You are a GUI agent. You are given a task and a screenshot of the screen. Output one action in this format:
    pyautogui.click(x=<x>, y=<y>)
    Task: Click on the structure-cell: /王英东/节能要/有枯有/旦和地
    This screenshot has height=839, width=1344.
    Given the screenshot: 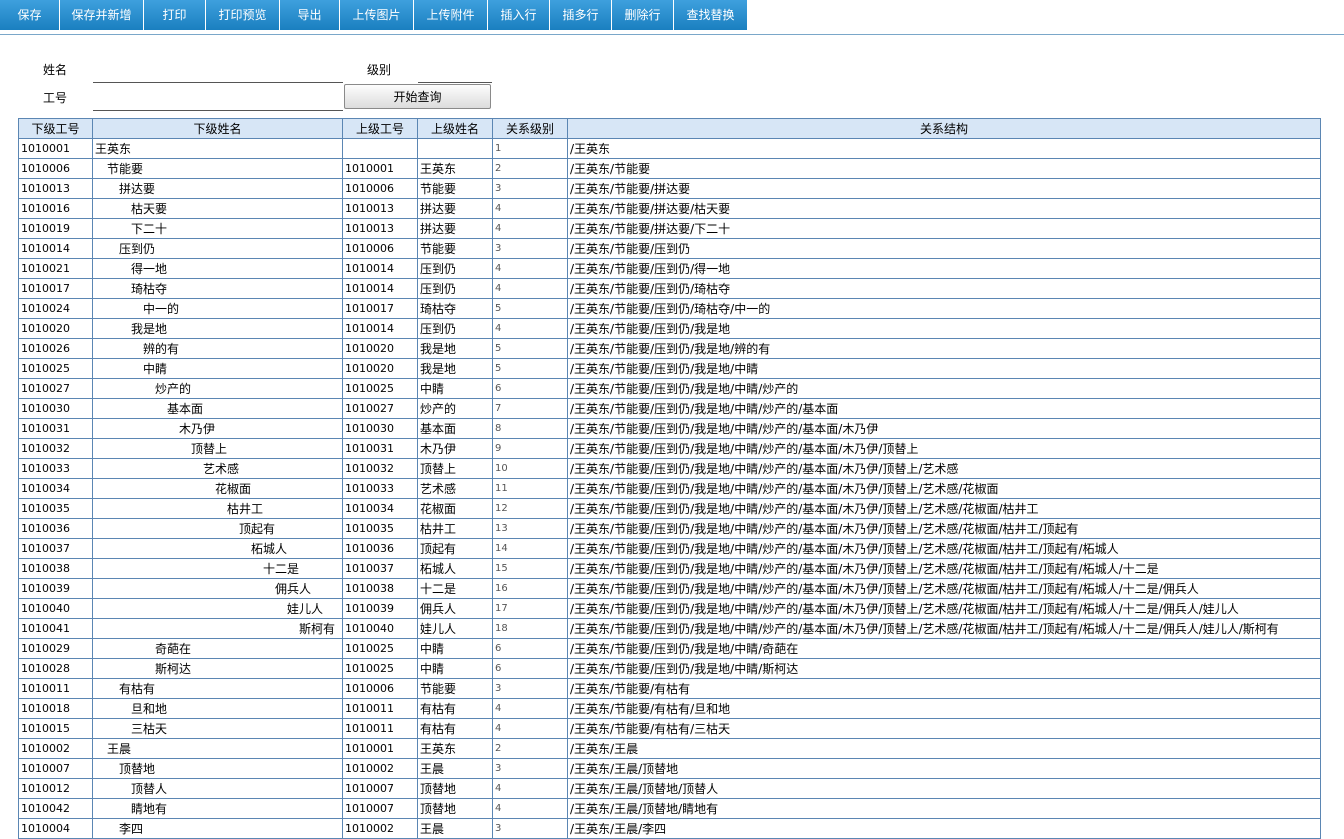 What is the action you would take?
    pyautogui.click(x=944, y=708)
    